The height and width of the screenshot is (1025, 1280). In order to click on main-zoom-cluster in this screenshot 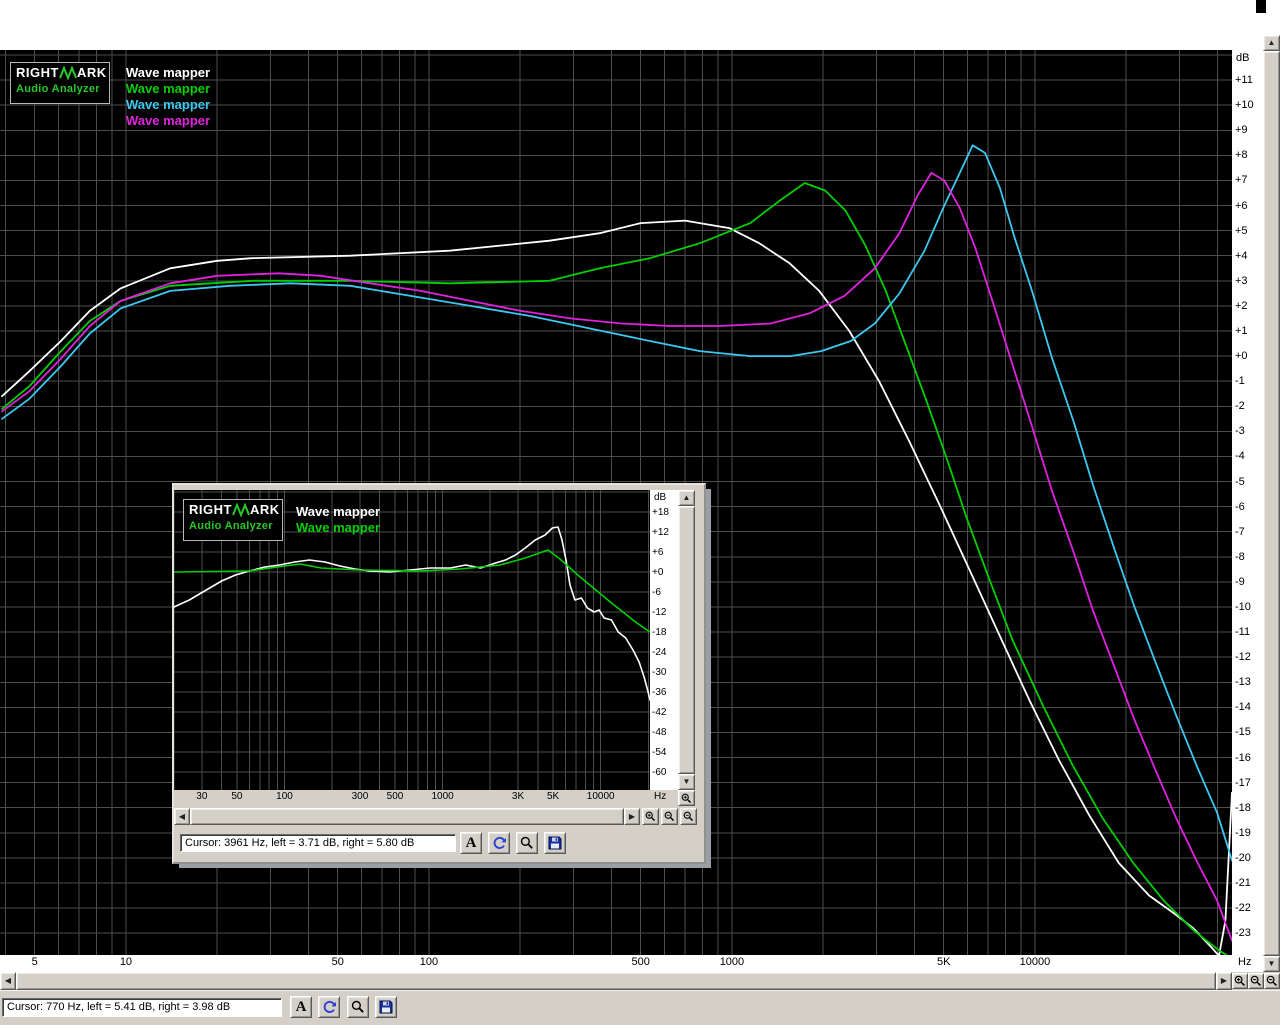, I will do `click(1256, 981)`.